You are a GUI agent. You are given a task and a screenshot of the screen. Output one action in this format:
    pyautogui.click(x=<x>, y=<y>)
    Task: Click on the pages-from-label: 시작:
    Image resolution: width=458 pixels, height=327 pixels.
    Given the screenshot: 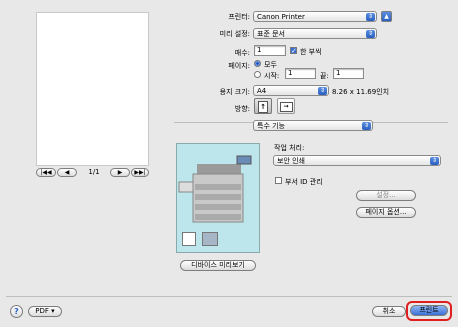 What is the action you would take?
    pyautogui.click(x=272, y=76)
    